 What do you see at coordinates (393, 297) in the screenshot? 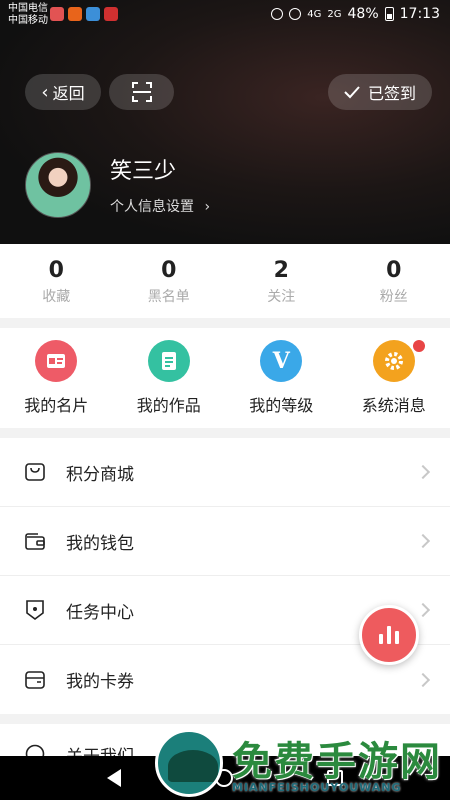
I see `stat-label: 粉丝` at bounding box center [393, 297].